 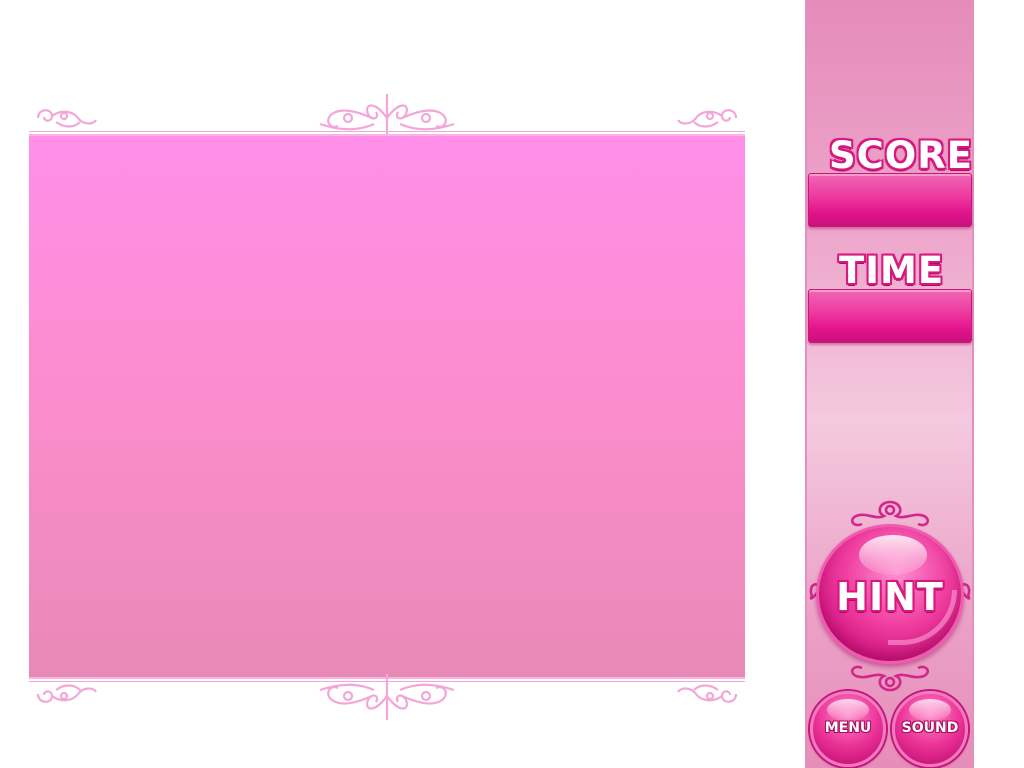 I want to click on time-display, so click(x=890, y=316).